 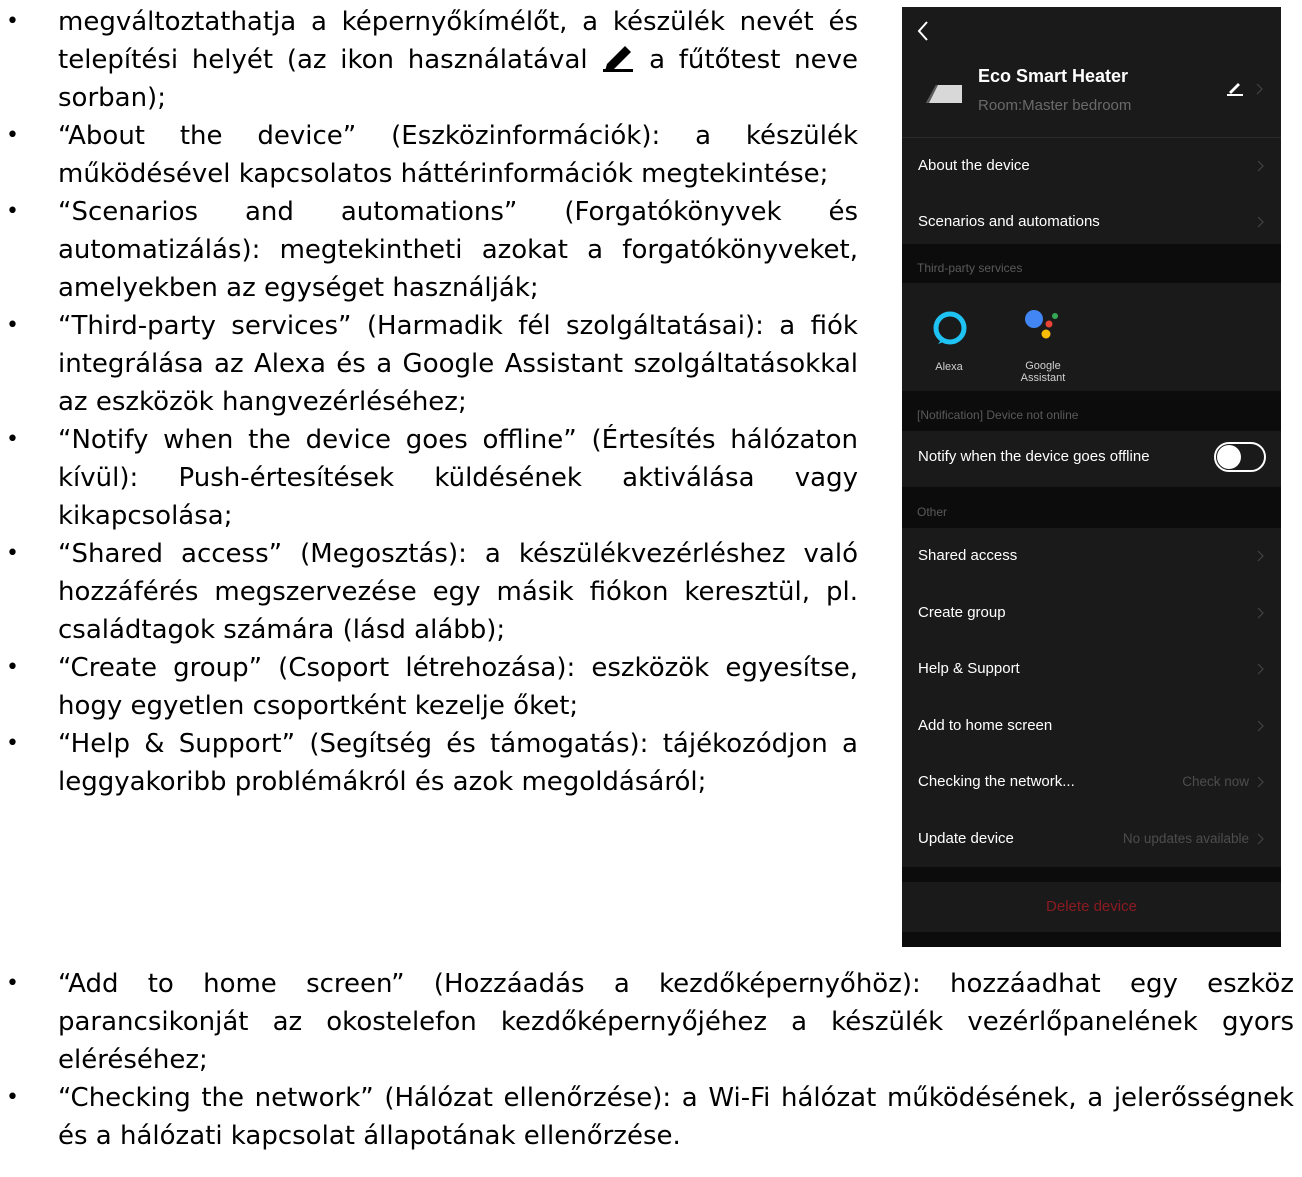 I want to click on section-notification: [Notification] Device not online, so click(x=1091, y=411).